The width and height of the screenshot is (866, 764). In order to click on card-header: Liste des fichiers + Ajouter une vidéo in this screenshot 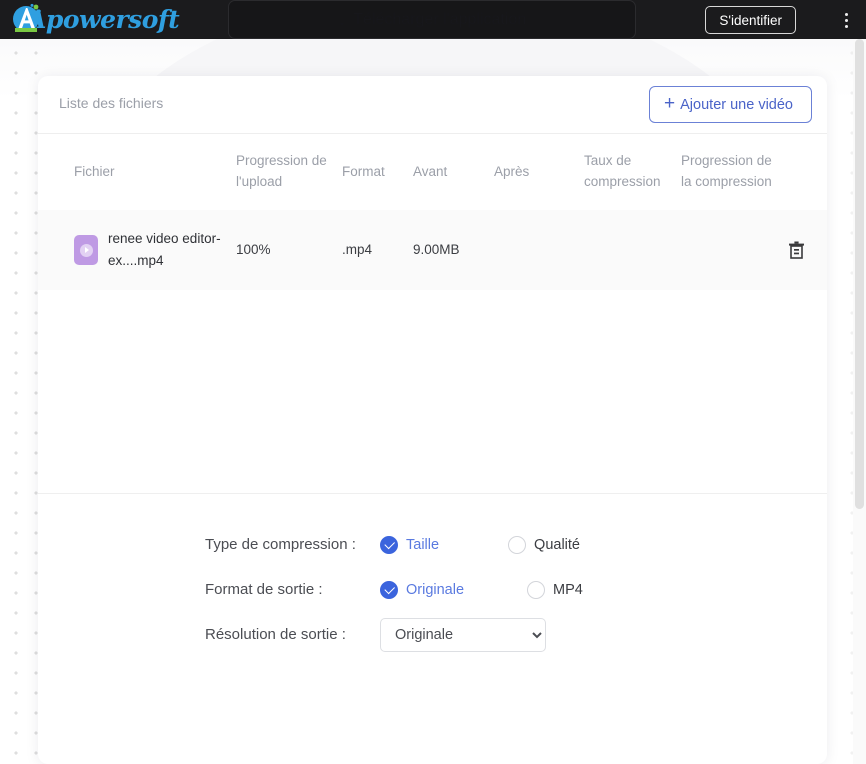, I will do `click(432, 105)`.